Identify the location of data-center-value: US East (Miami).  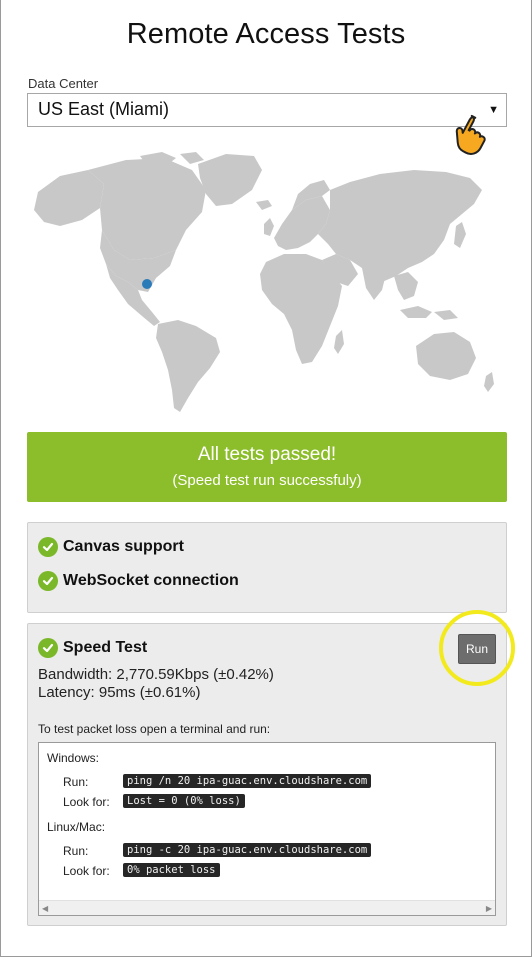
(104, 109).